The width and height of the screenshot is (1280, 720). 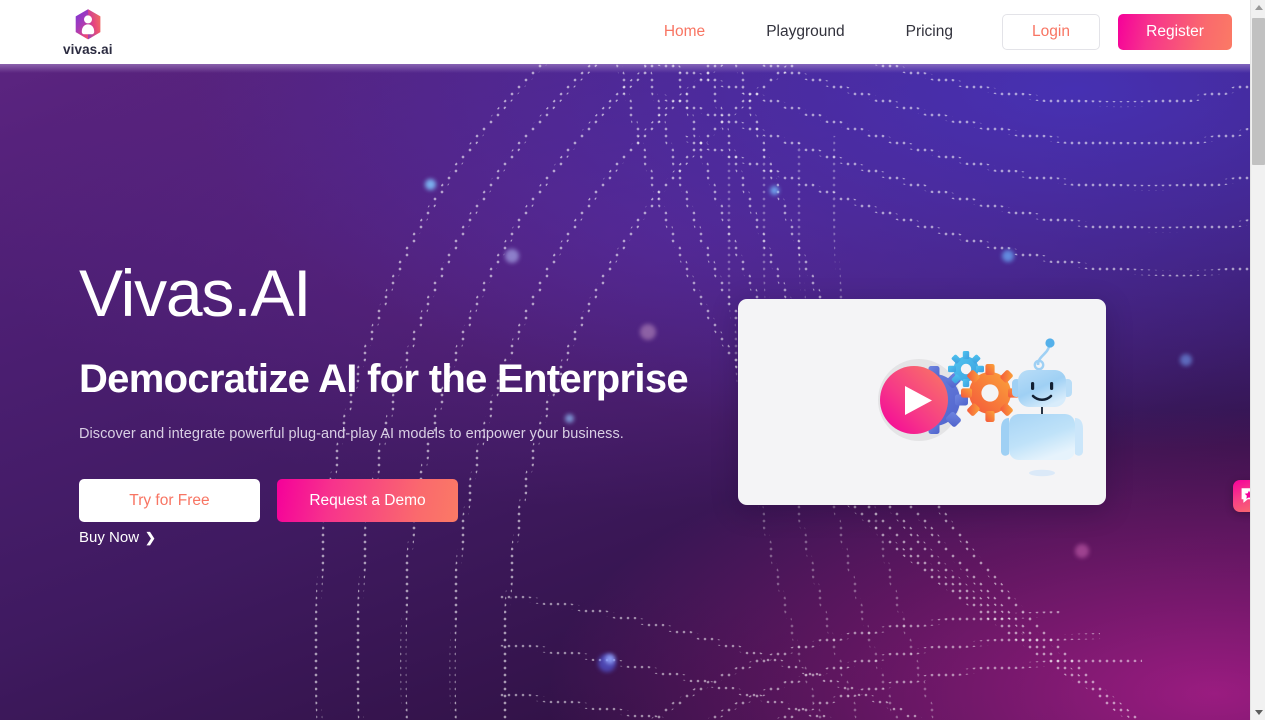 What do you see at coordinates (1257, 360) in the screenshot?
I see `vertical-scrollbar` at bounding box center [1257, 360].